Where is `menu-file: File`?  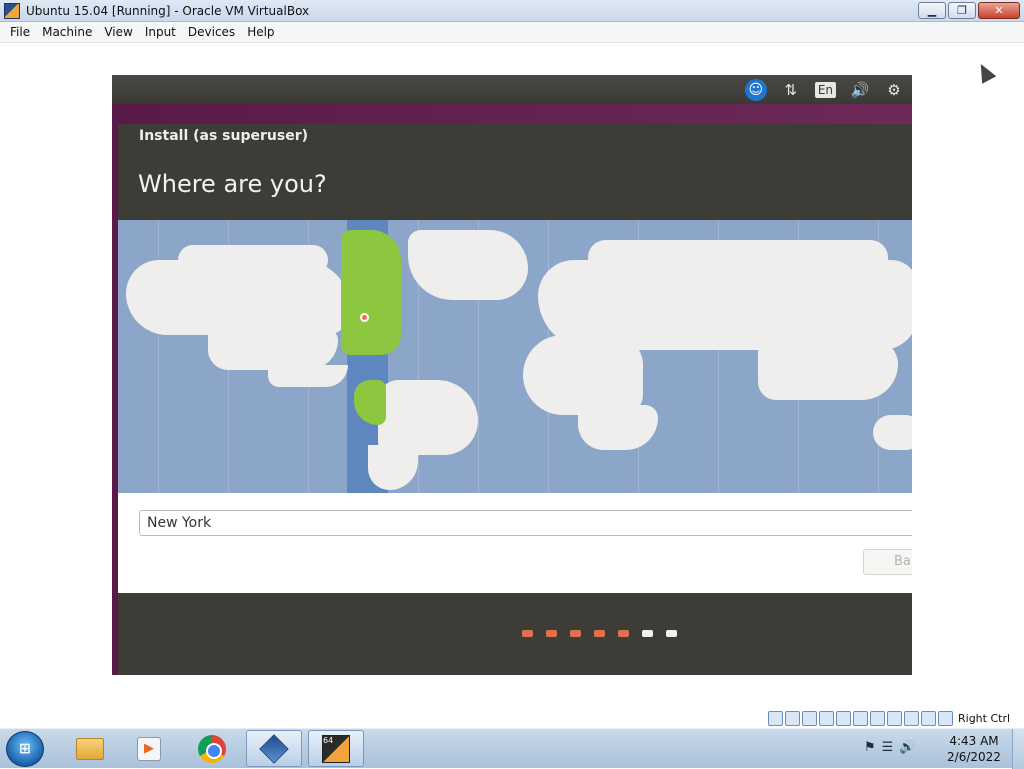 menu-file: File is located at coordinates (20, 32).